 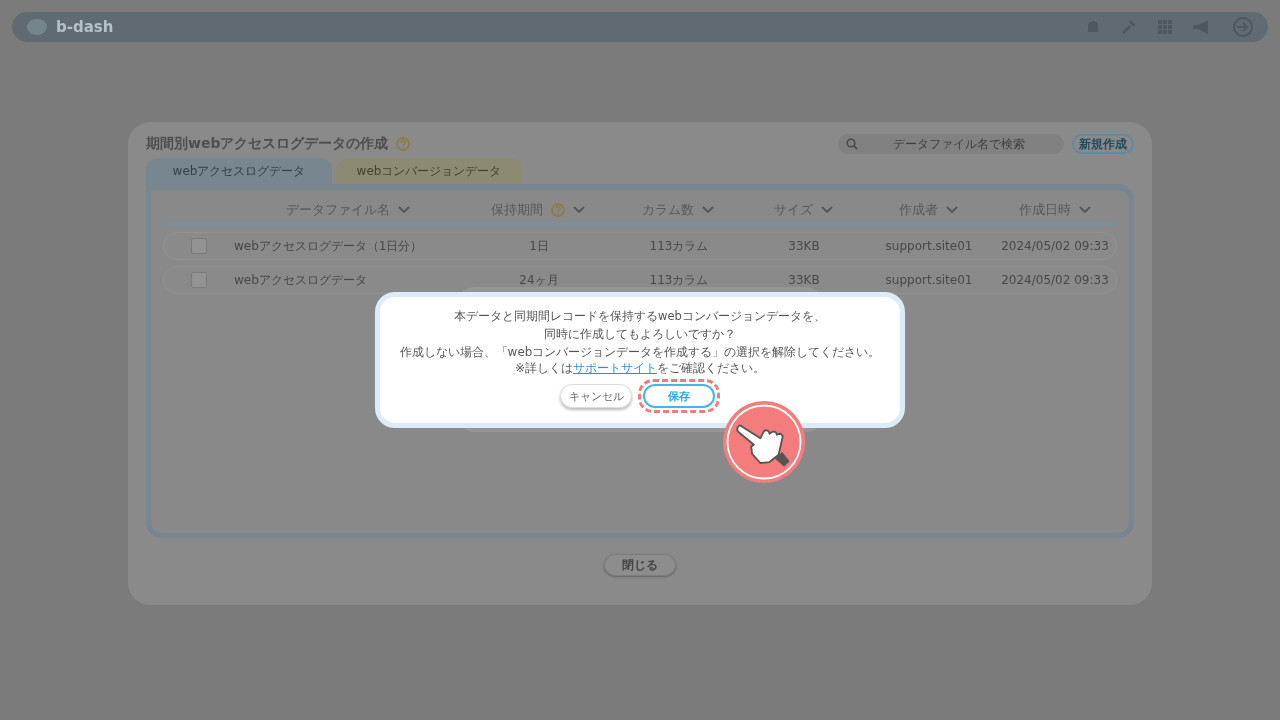 I want to click on search-icon, so click(x=852, y=144).